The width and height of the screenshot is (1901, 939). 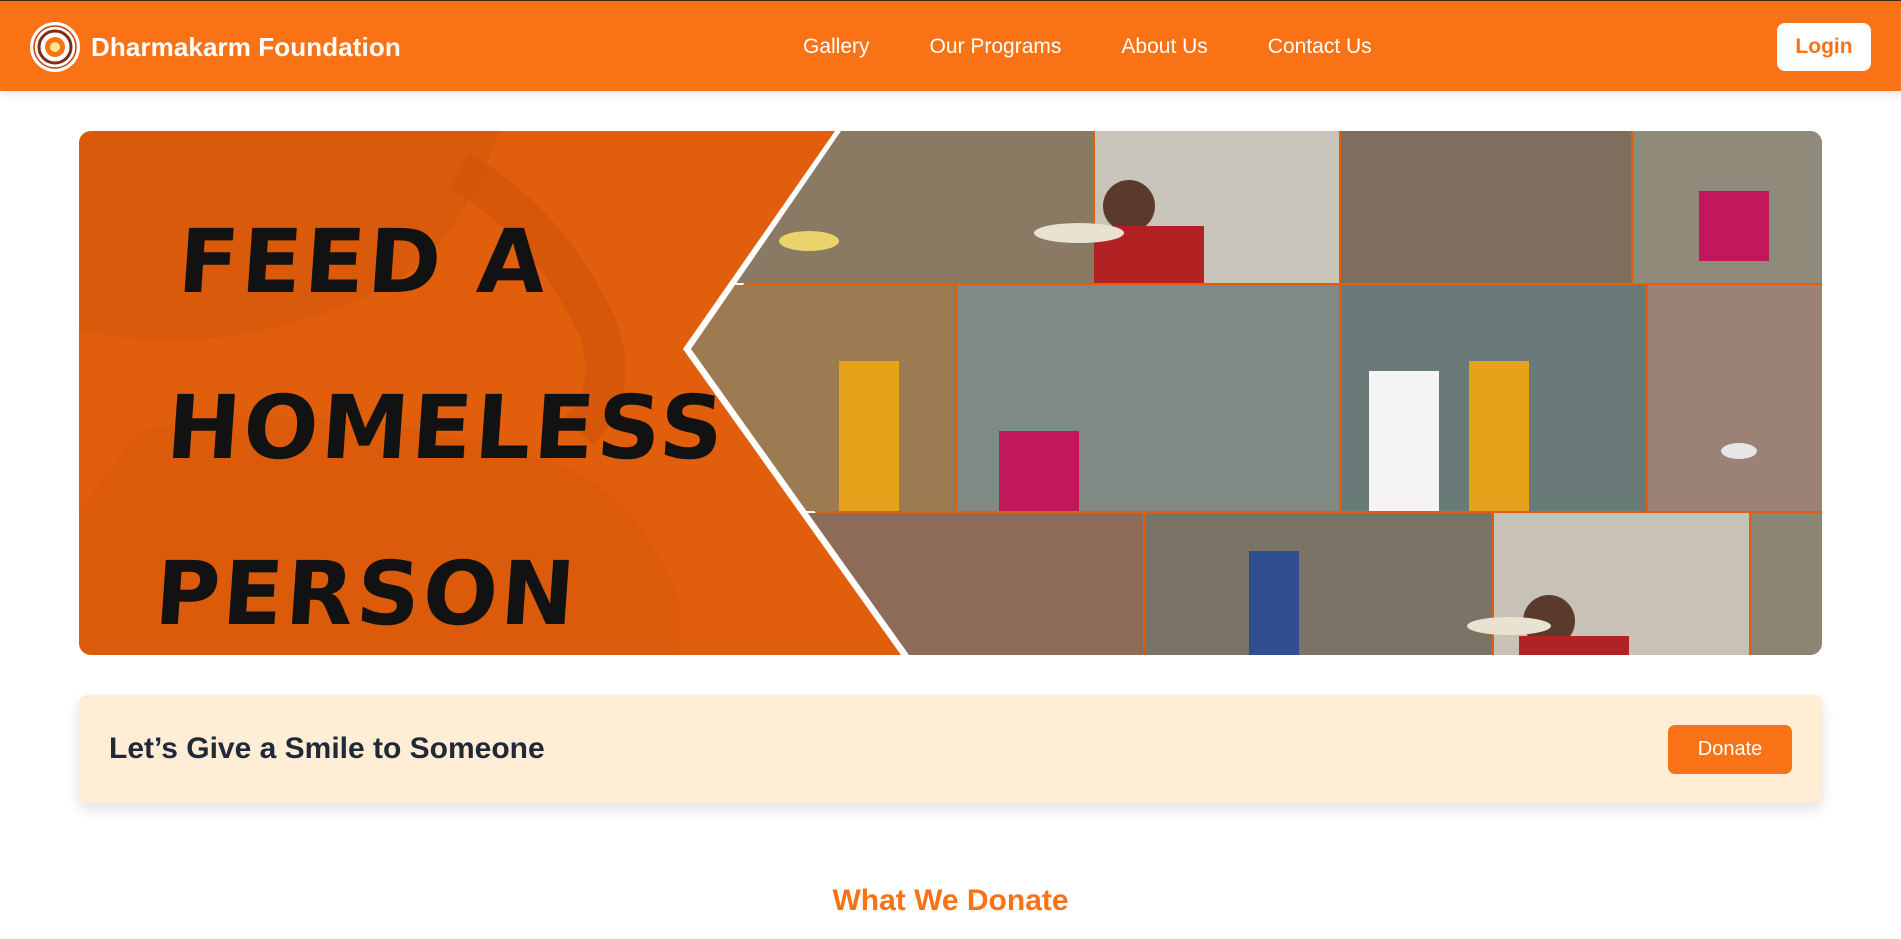 What do you see at coordinates (364, 261) in the screenshot?
I see `hero-title-line-1: FEED A` at bounding box center [364, 261].